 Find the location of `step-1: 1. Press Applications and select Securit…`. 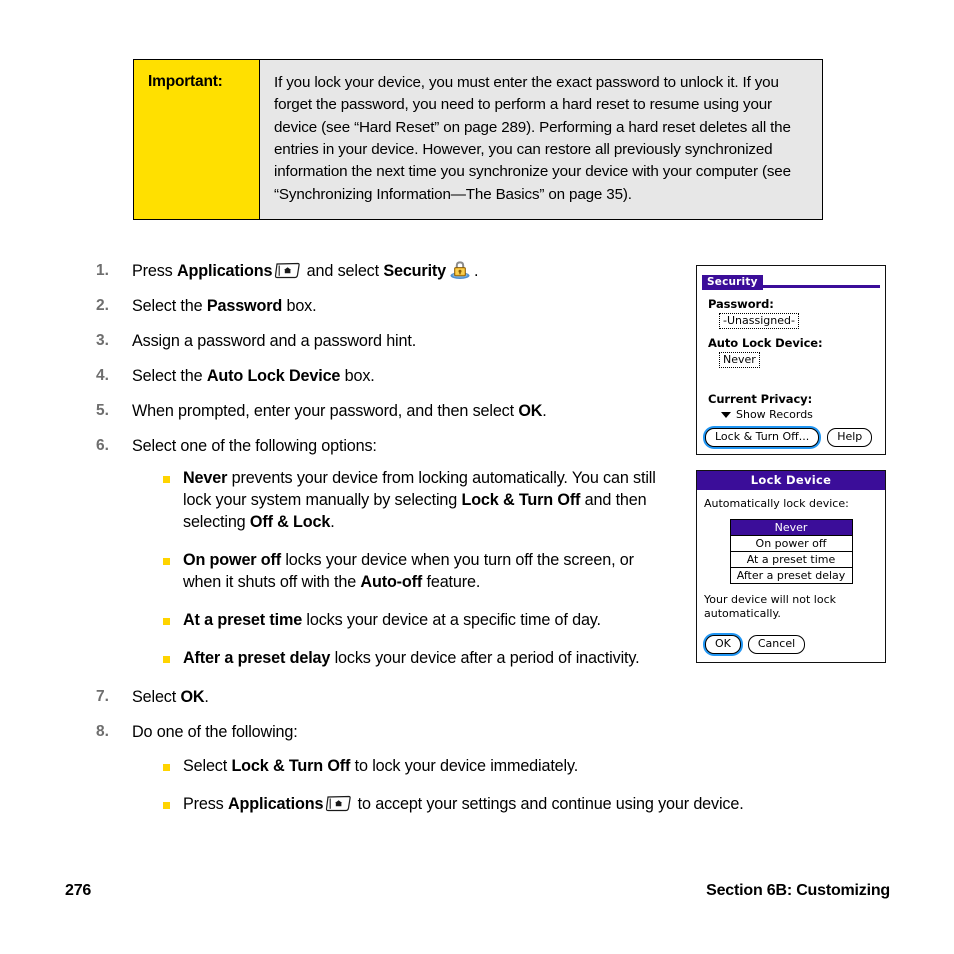

step-1: 1. Press Applications and select Securit… is located at coordinates (386, 271).